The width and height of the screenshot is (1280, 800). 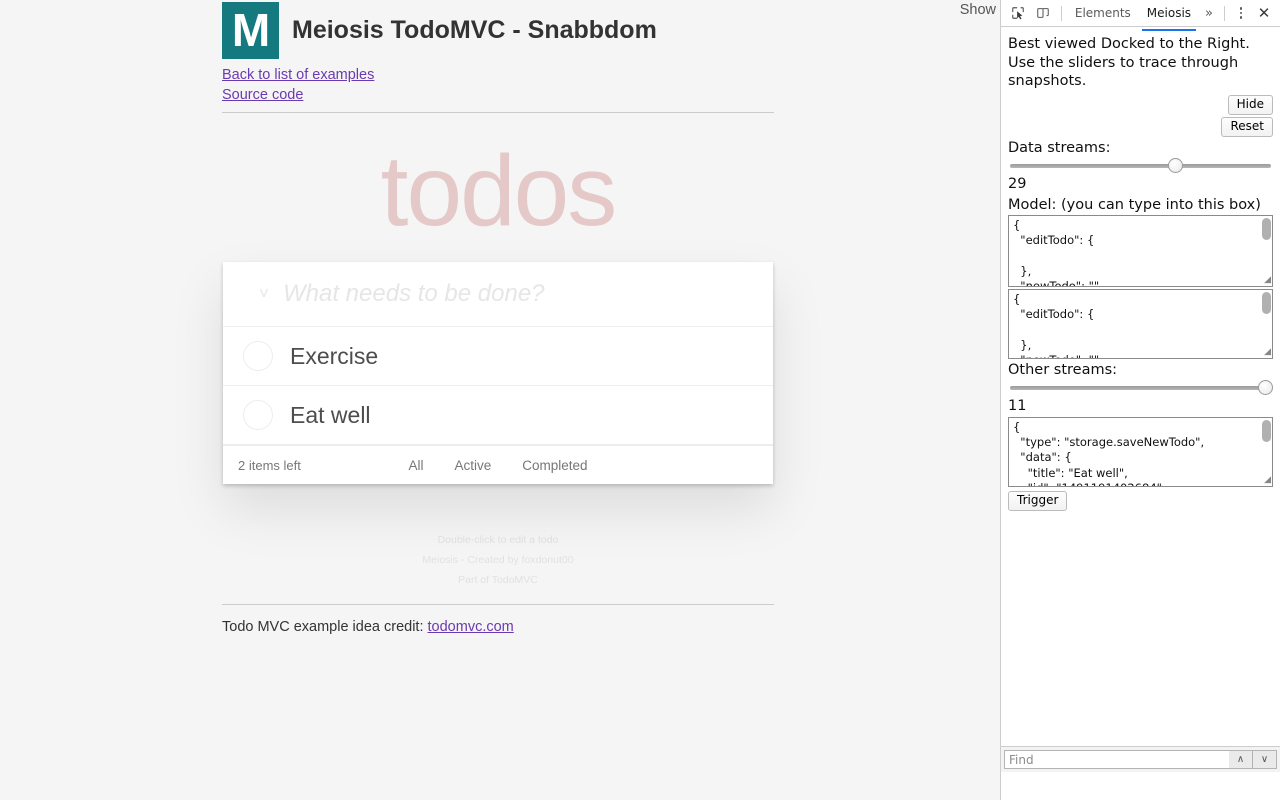 I want to click on todo-list-item: Eat well, so click(x=498, y=415).